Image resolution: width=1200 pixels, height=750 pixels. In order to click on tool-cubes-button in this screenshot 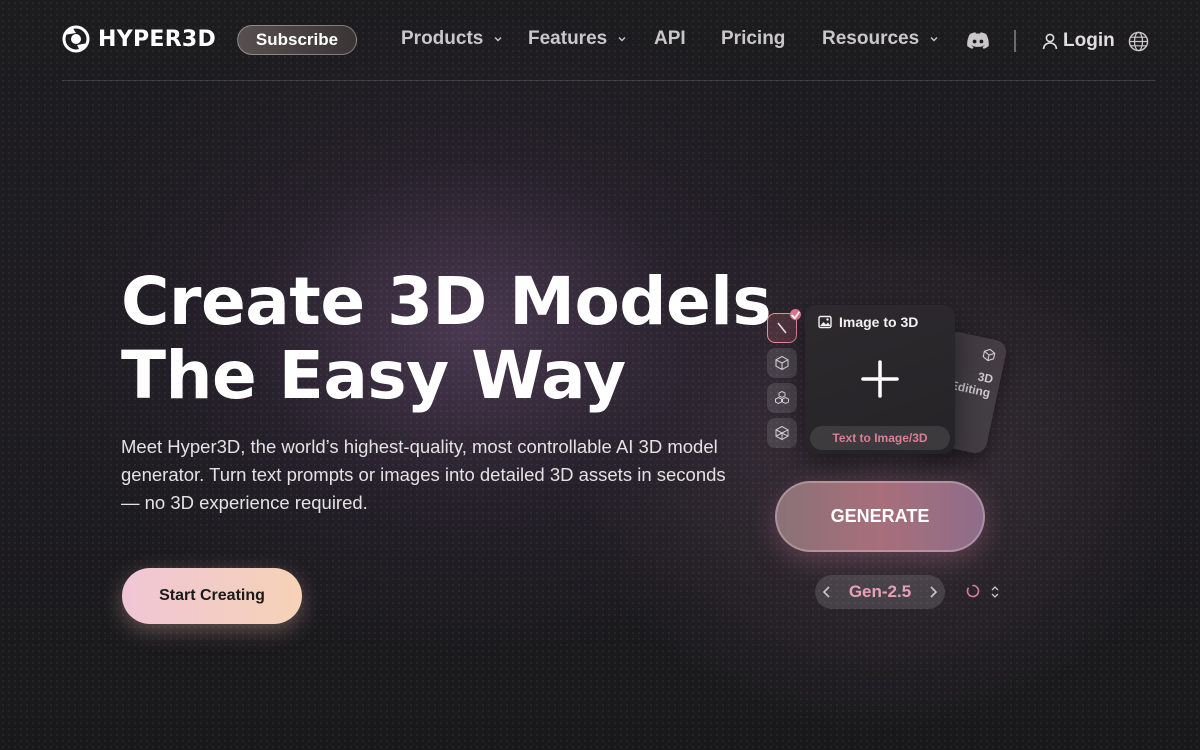, I will do `click(782, 398)`.